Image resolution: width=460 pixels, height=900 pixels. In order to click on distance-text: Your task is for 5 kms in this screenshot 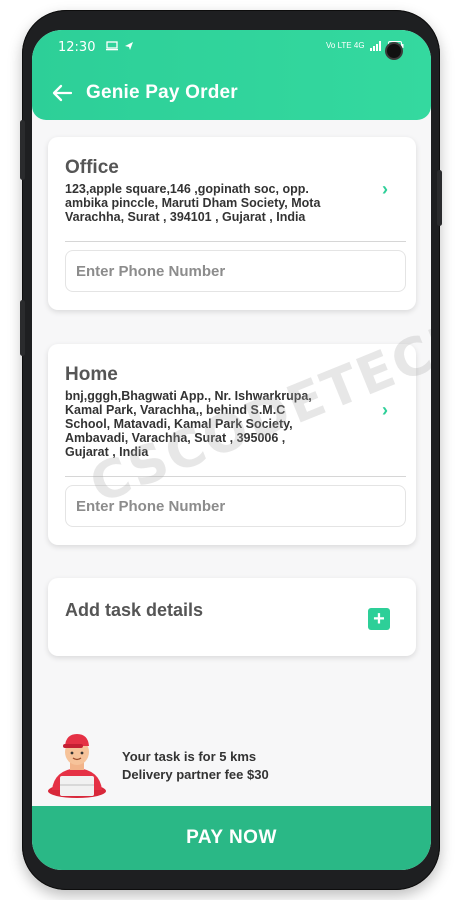, I will do `click(189, 756)`.